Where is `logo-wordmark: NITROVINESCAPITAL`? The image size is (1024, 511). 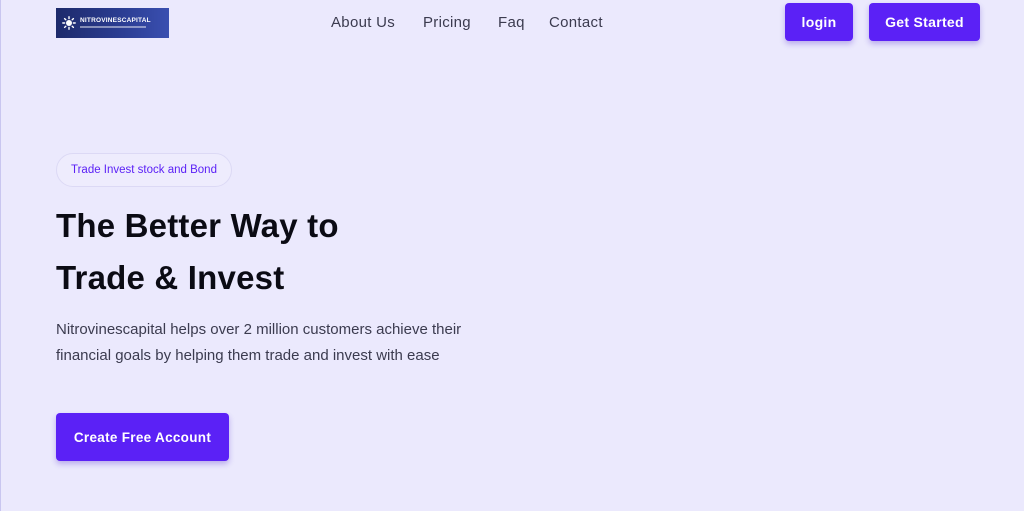
logo-wordmark: NITROVINESCAPITAL is located at coordinates (115, 22).